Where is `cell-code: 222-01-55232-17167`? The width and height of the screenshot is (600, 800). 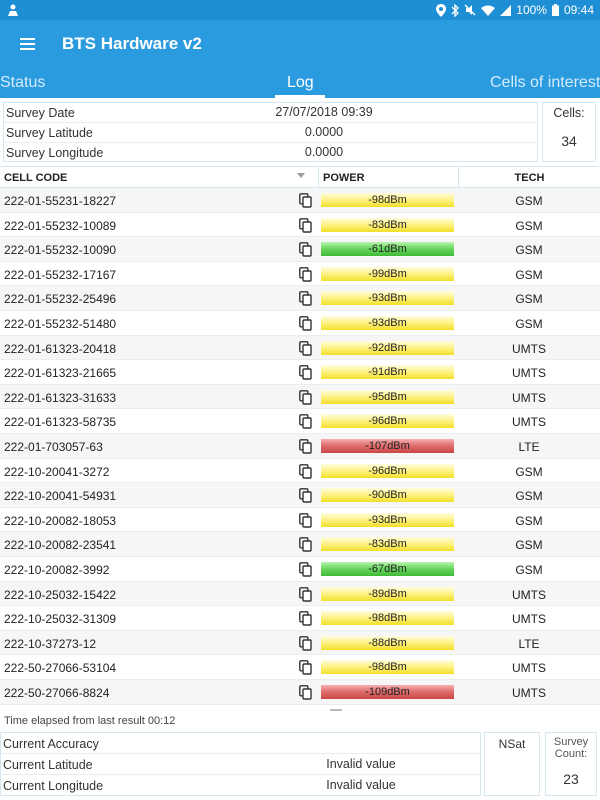
cell-code: 222-01-55232-17167 is located at coordinates (60, 274).